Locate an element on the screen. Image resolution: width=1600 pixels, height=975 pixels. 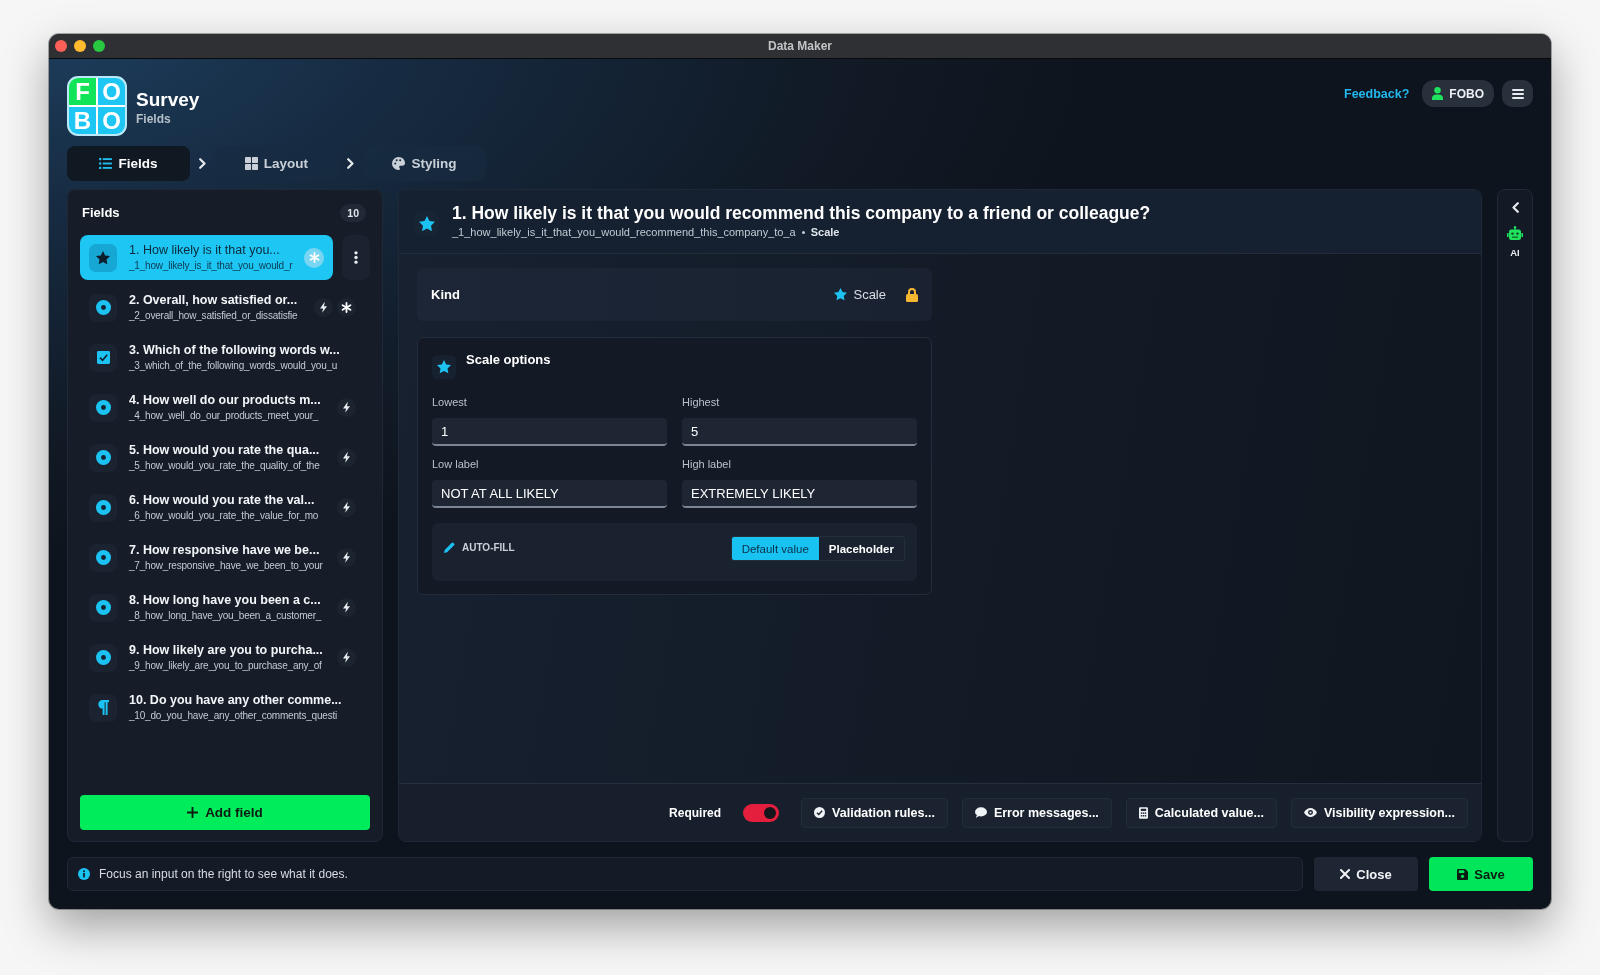
input-field: 1 is located at coordinates (549, 432).